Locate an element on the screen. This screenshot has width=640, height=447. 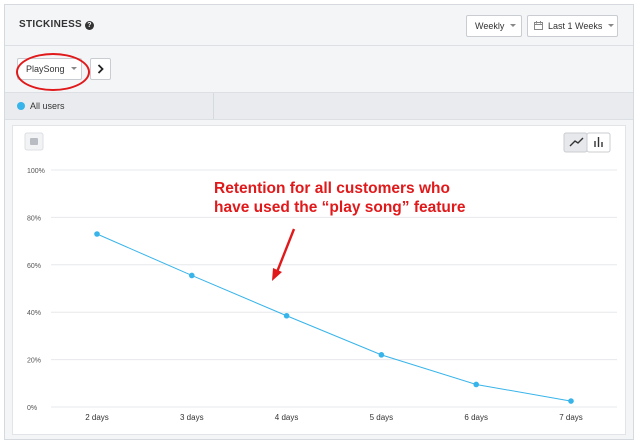
highlight-circle is located at coordinates (53, 72).